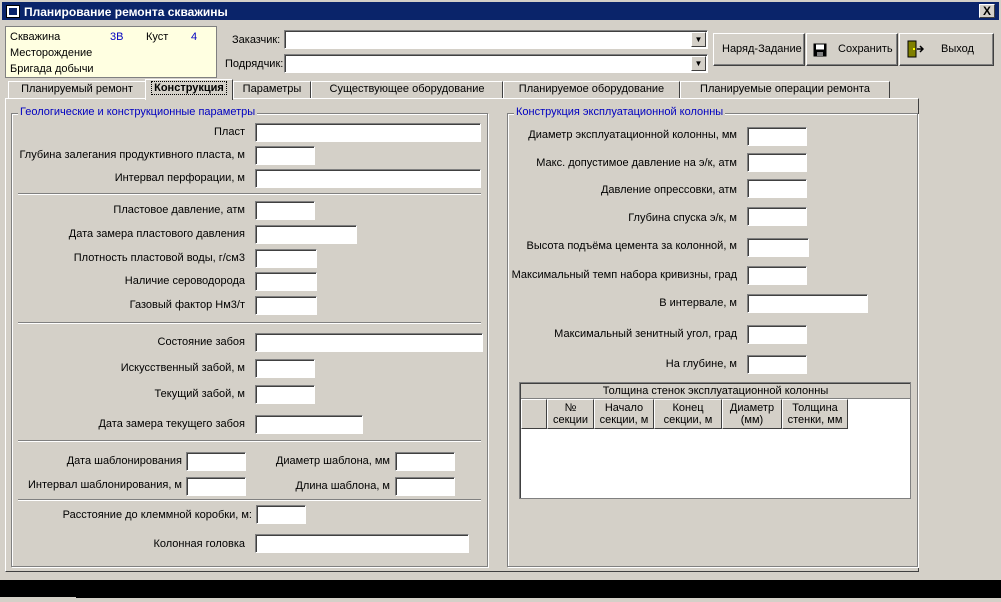  Describe the element at coordinates (407, 89) in the screenshot. I see `tab-existing-equipment: Существующее оборудование` at that location.